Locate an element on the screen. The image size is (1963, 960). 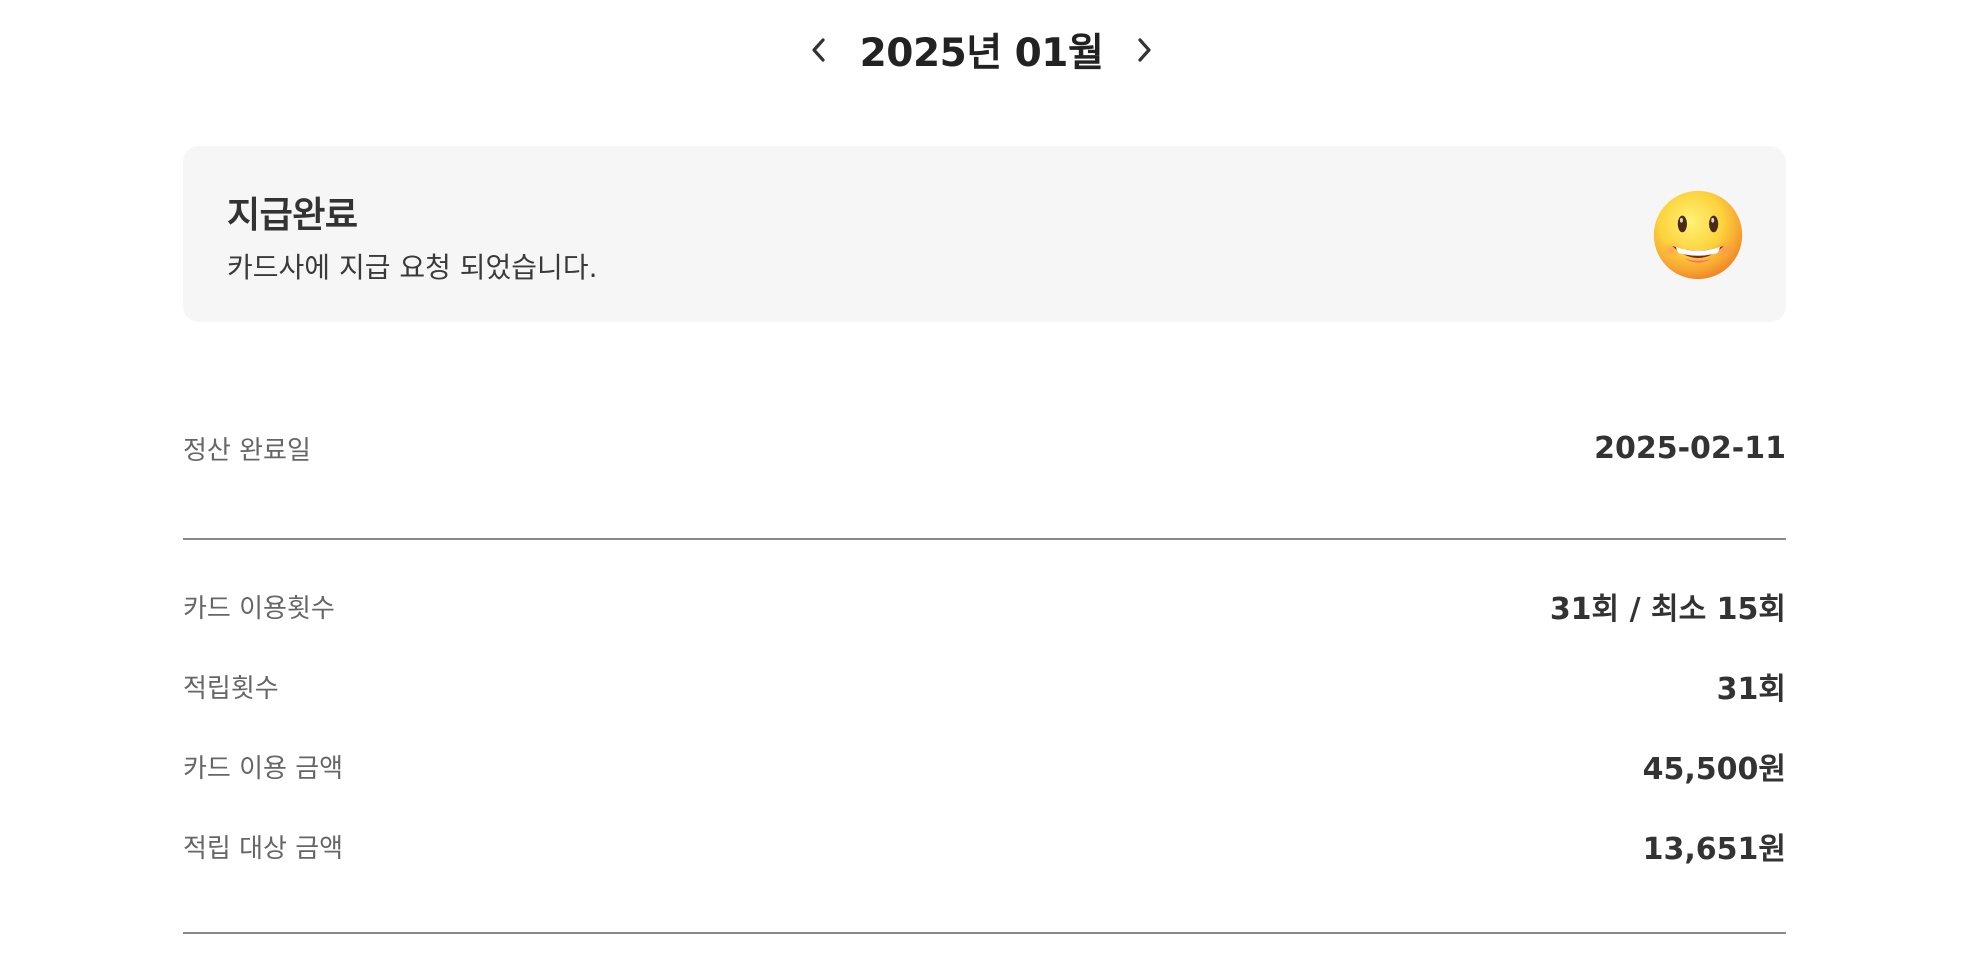
settlement-date-value: 2025-02-11 is located at coordinates (1690, 448).